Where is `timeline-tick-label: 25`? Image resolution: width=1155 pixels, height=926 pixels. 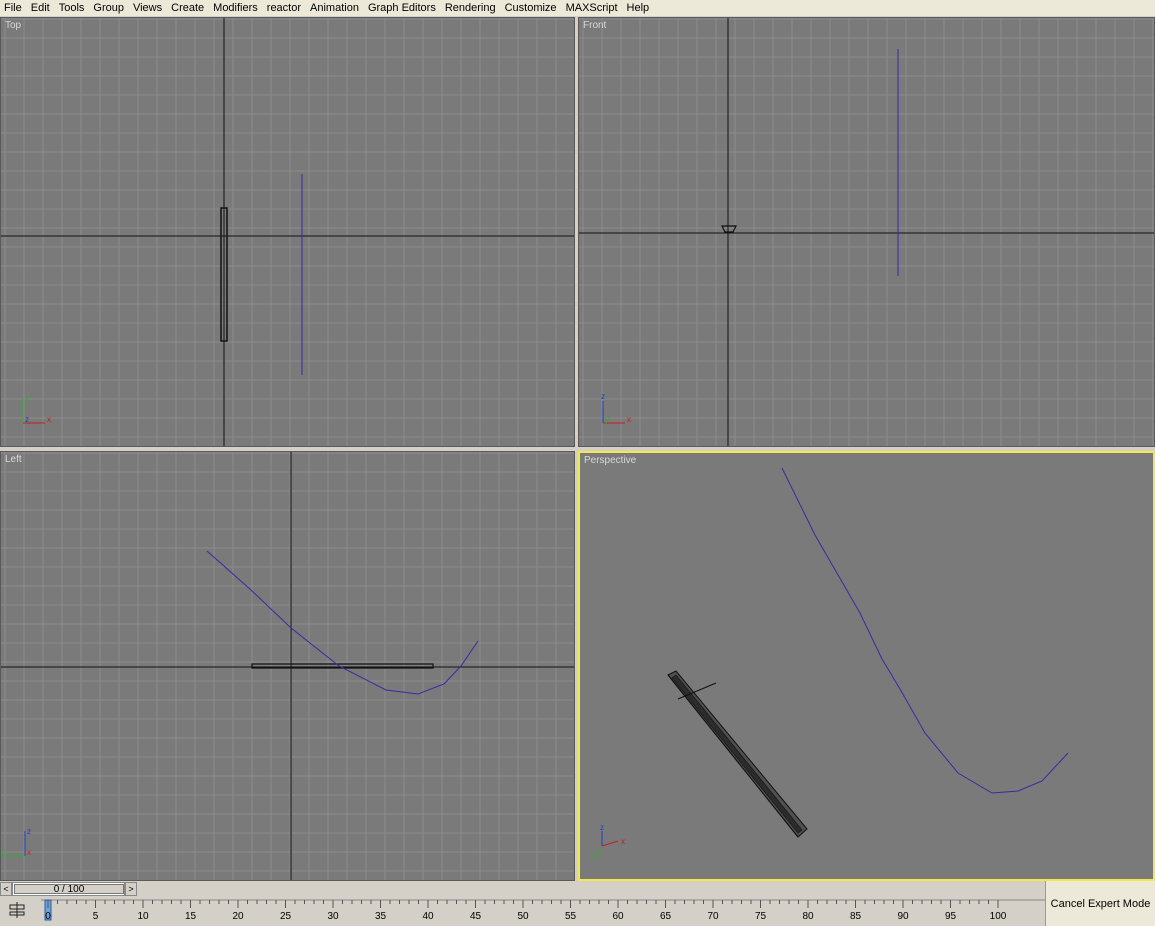 timeline-tick-label: 25 is located at coordinates (286, 916).